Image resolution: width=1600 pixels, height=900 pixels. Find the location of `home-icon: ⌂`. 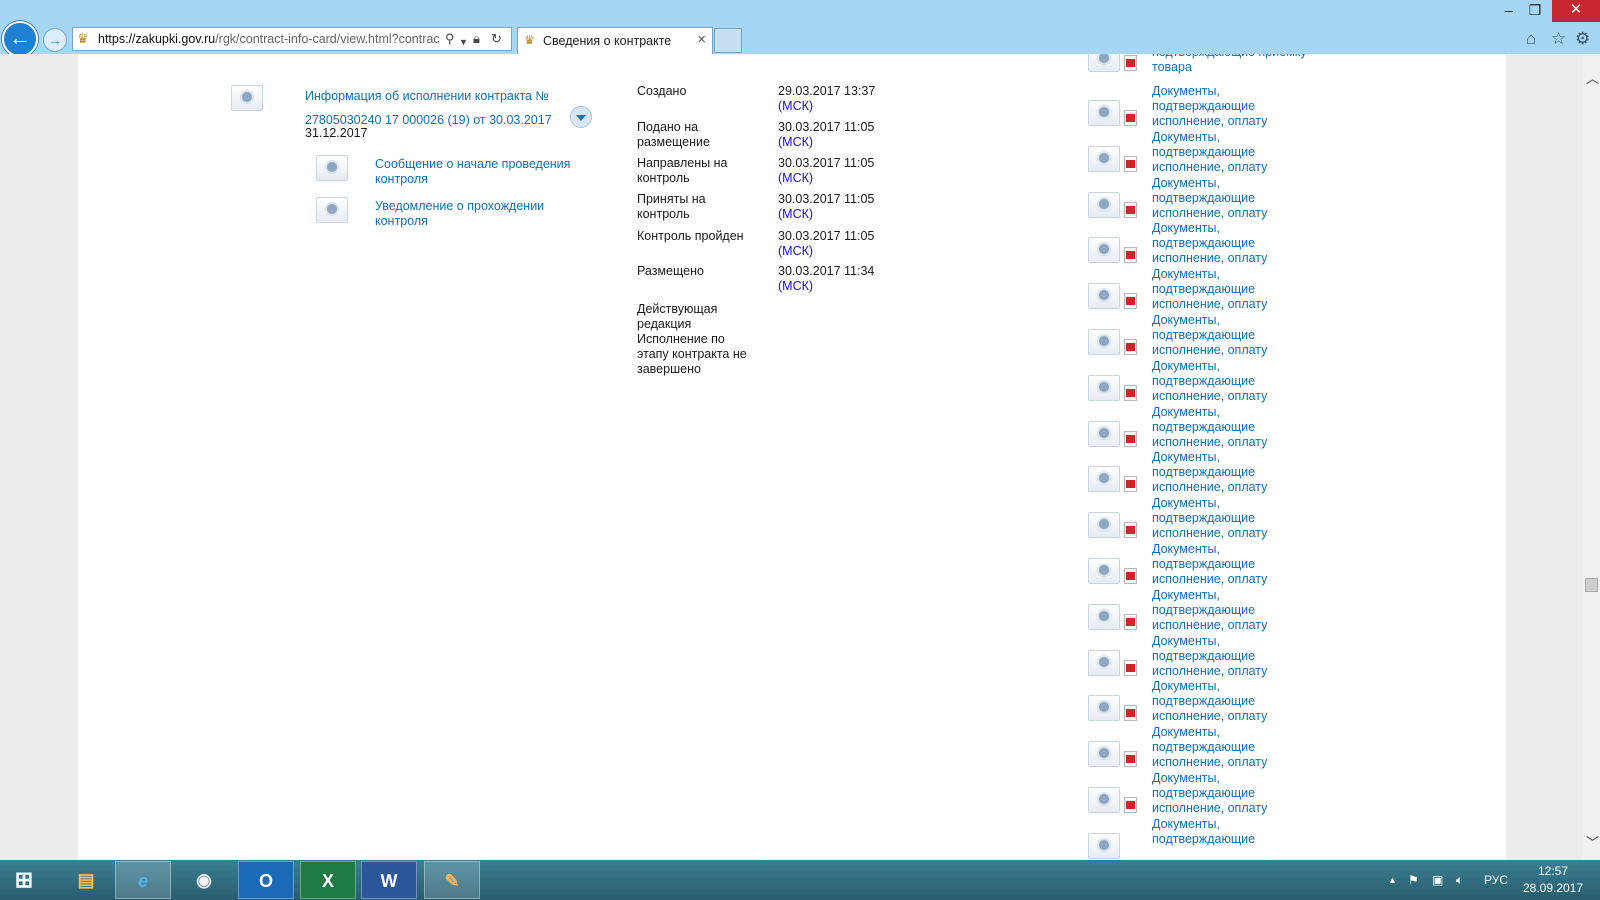

home-icon: ⌂ is located at coordinates (1531, 39).